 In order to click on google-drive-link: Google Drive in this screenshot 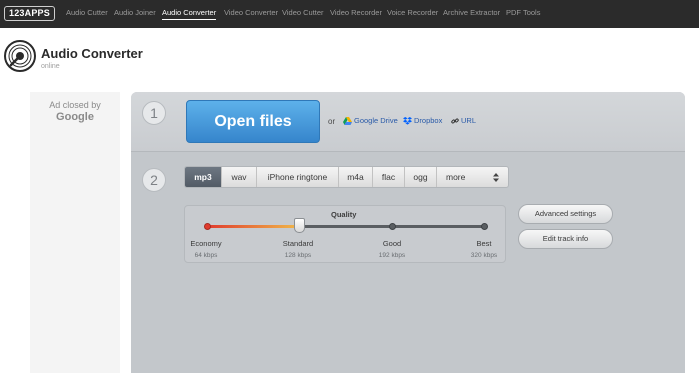, I will do `click(370, 120)`.